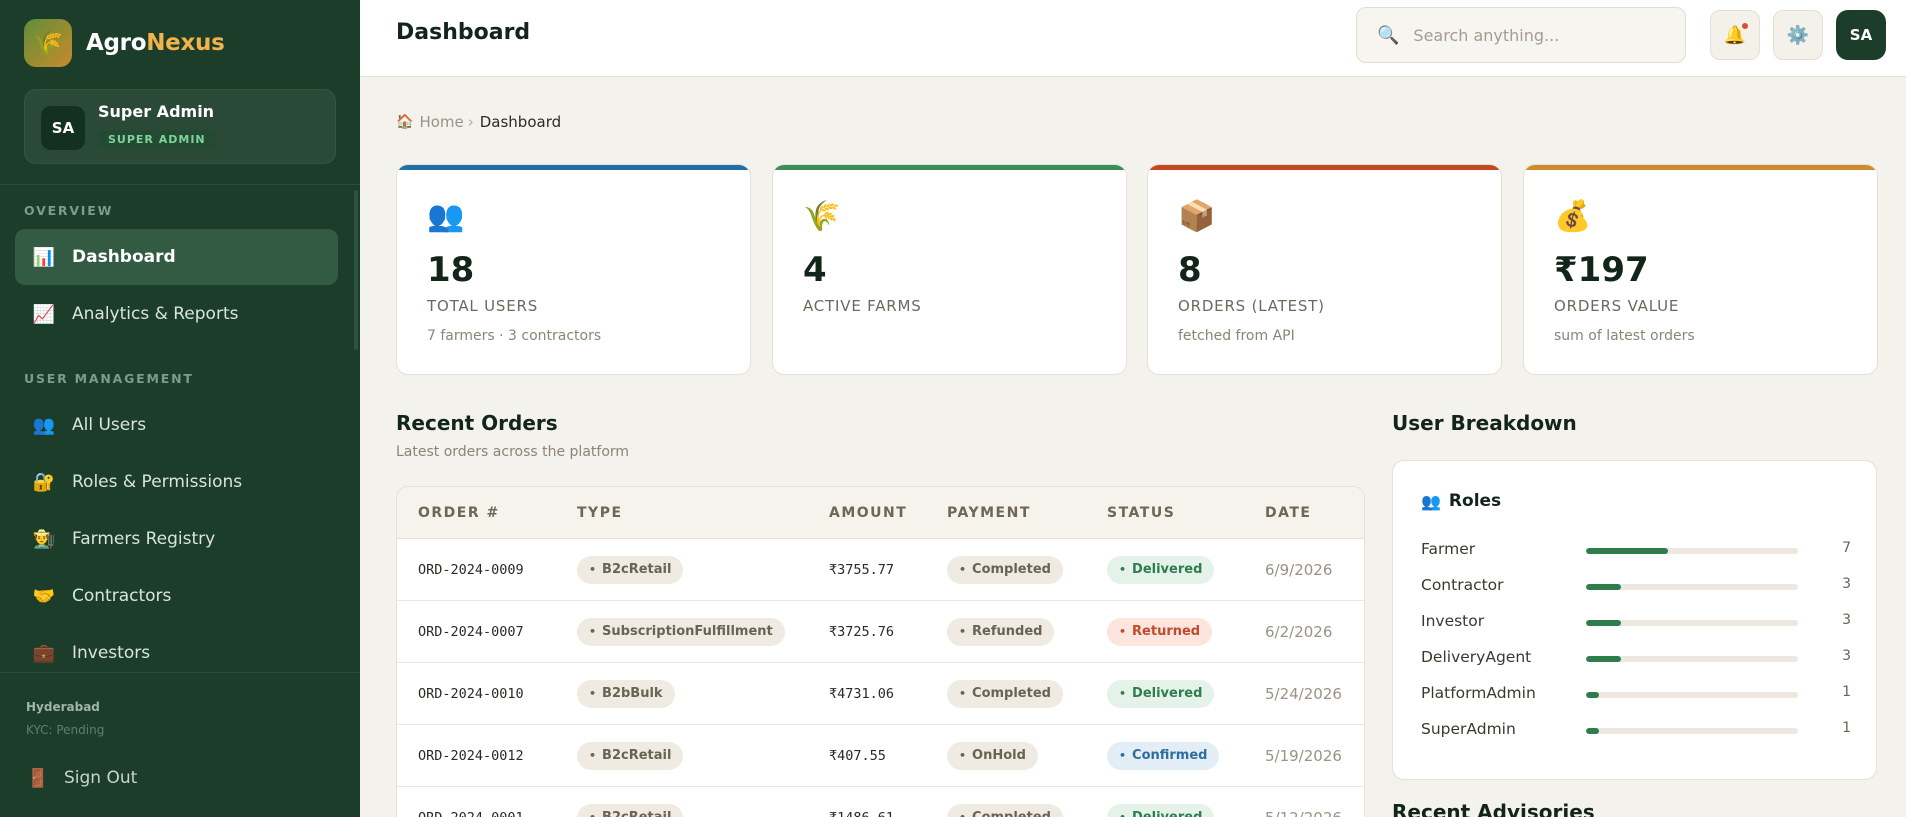  Describe the element at coordinates (82, 778) in the screenshot. I see `sign-out-button: 🚪 Sign Out` at that location.